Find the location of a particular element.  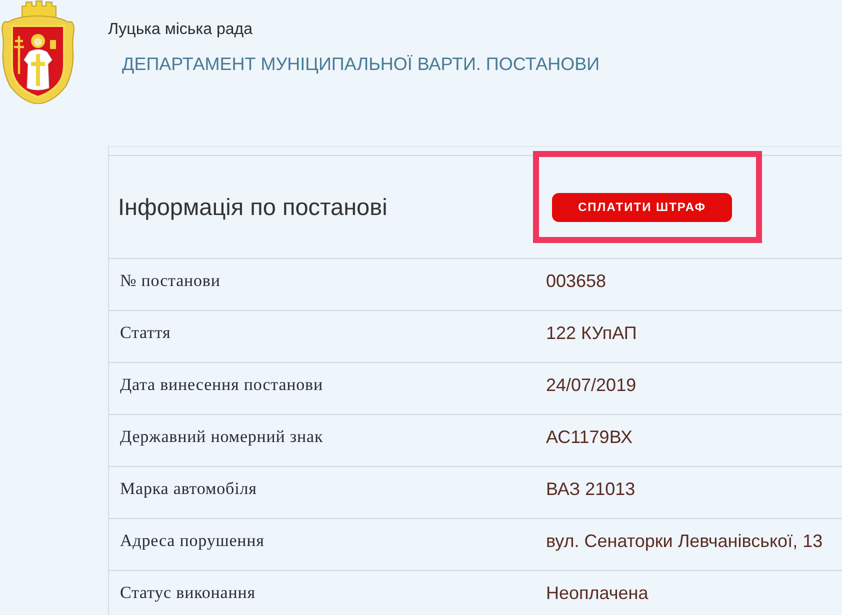

field-label: № постанови is located at coordinates (170, 281).